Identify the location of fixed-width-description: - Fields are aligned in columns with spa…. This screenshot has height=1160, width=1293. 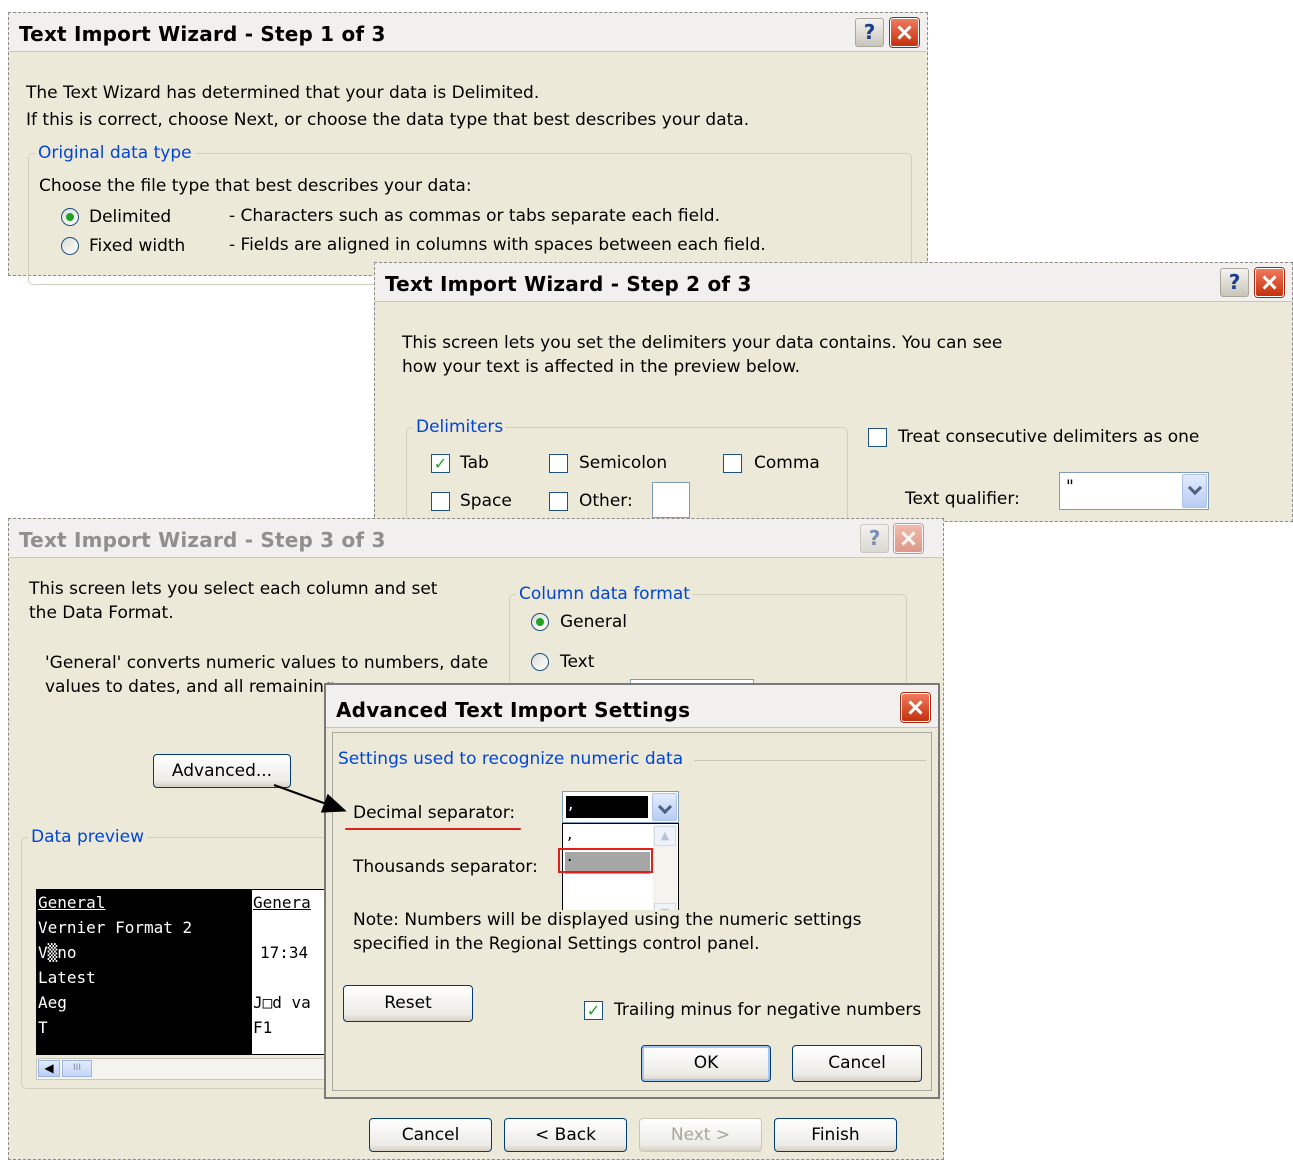
(497, 245).